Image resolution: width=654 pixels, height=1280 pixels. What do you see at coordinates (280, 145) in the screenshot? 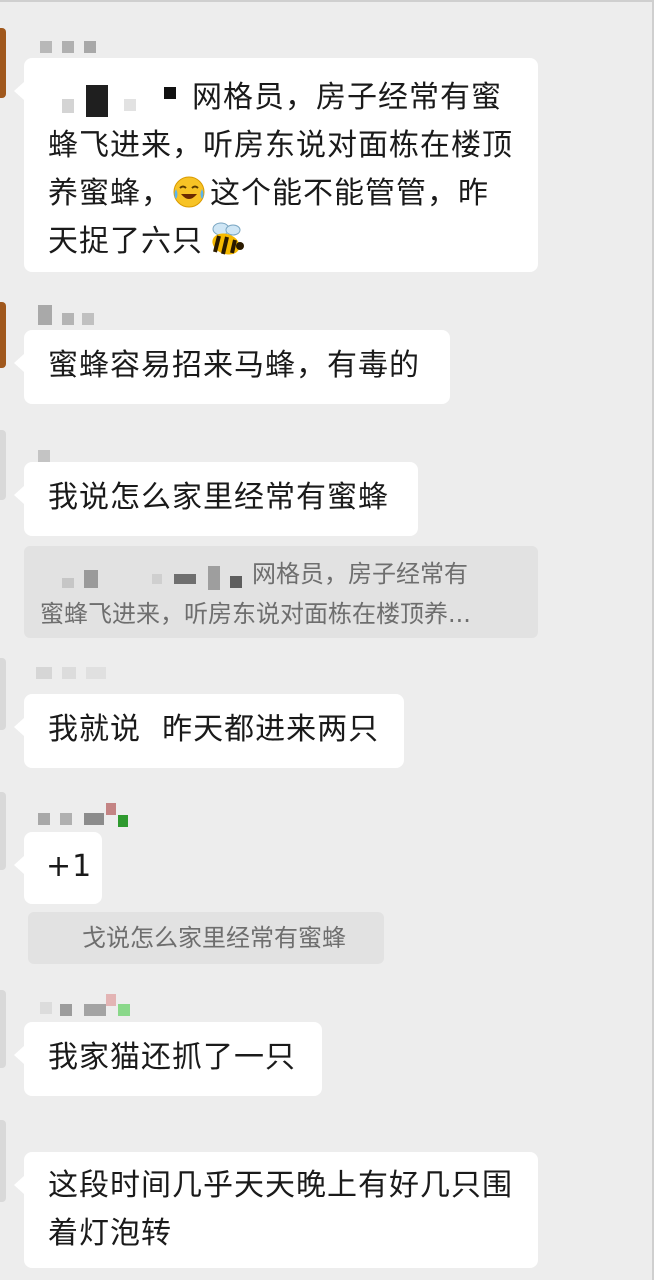
I see `message-text: 蜂飞进来，听房东说对面栋在楼顶` at bounding box center [280, 145].